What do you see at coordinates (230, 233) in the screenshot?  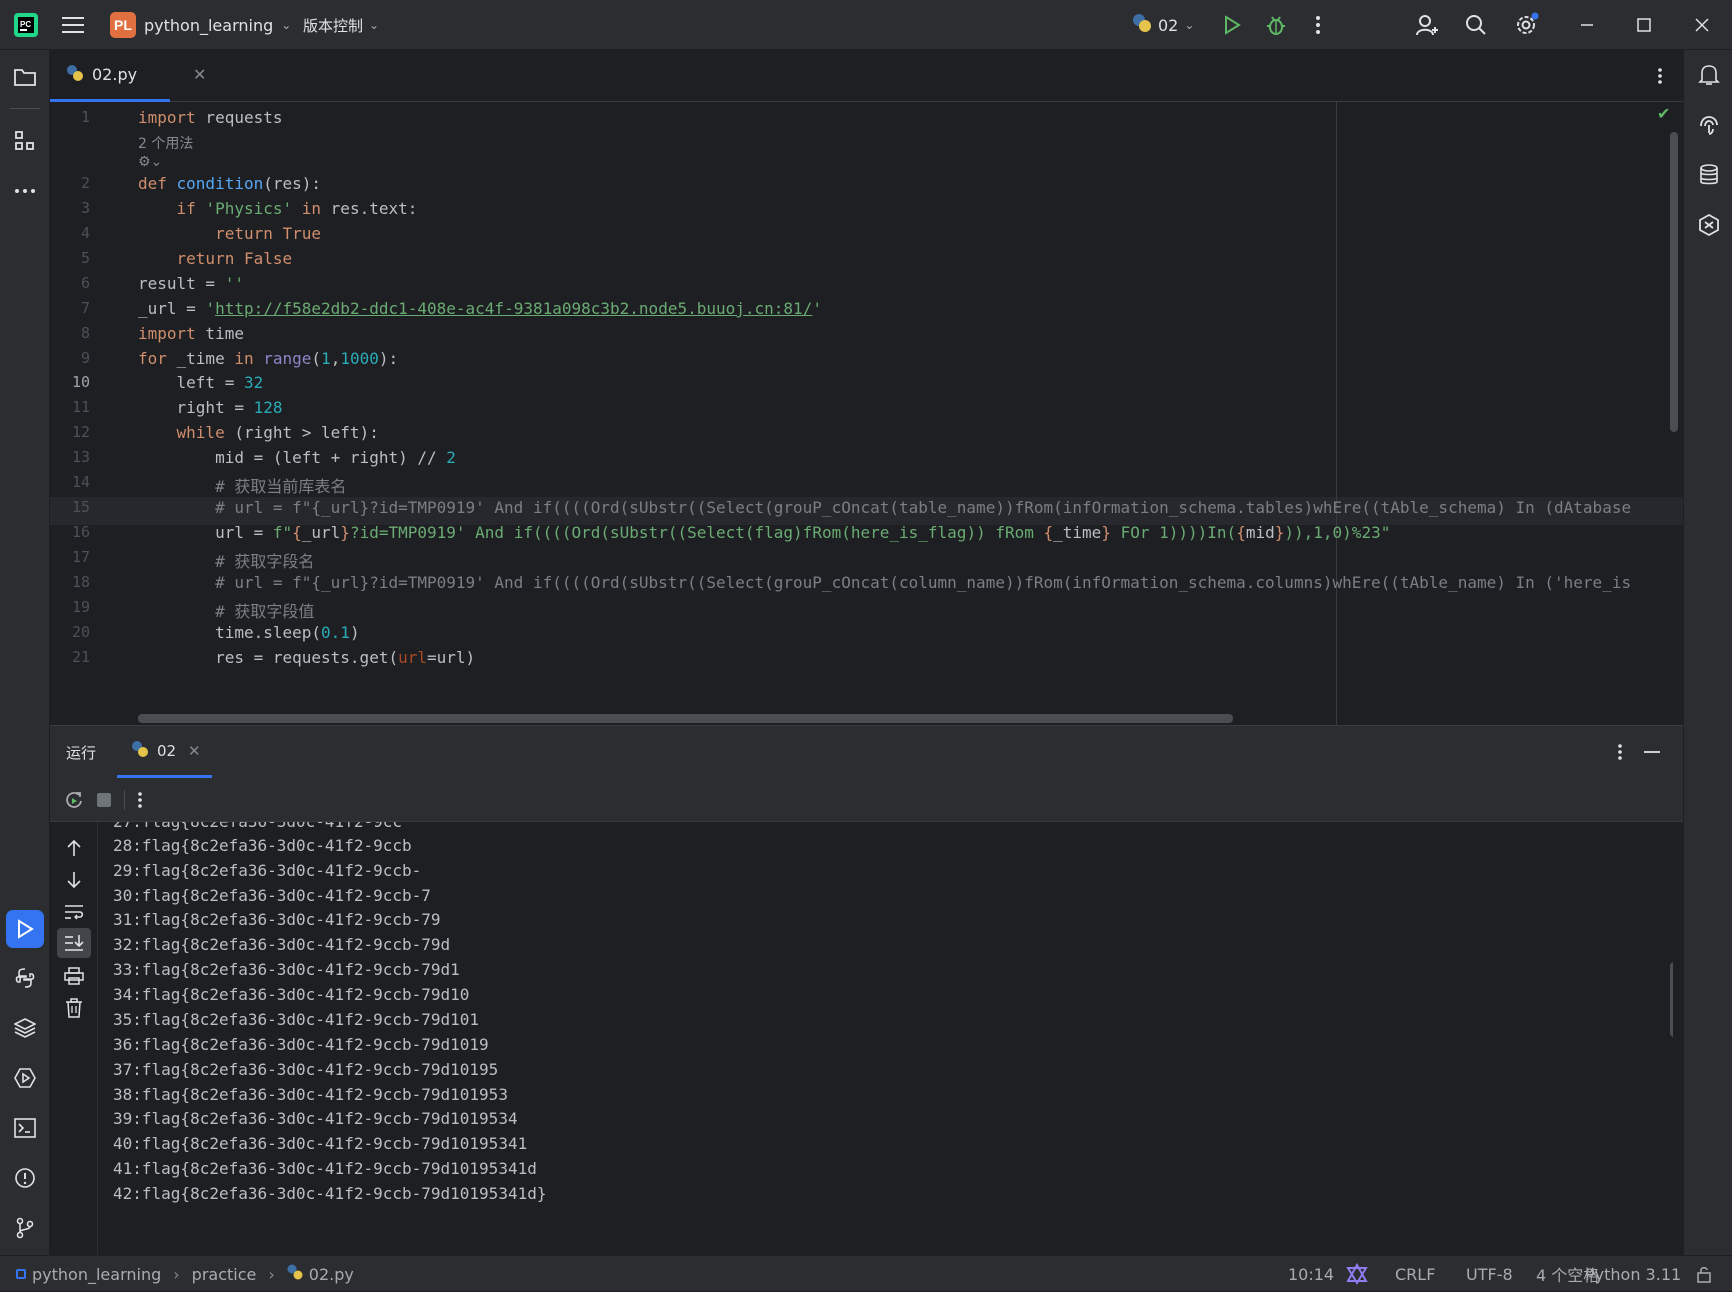 I see `code-line: return True` at bounding box center [230, 233].